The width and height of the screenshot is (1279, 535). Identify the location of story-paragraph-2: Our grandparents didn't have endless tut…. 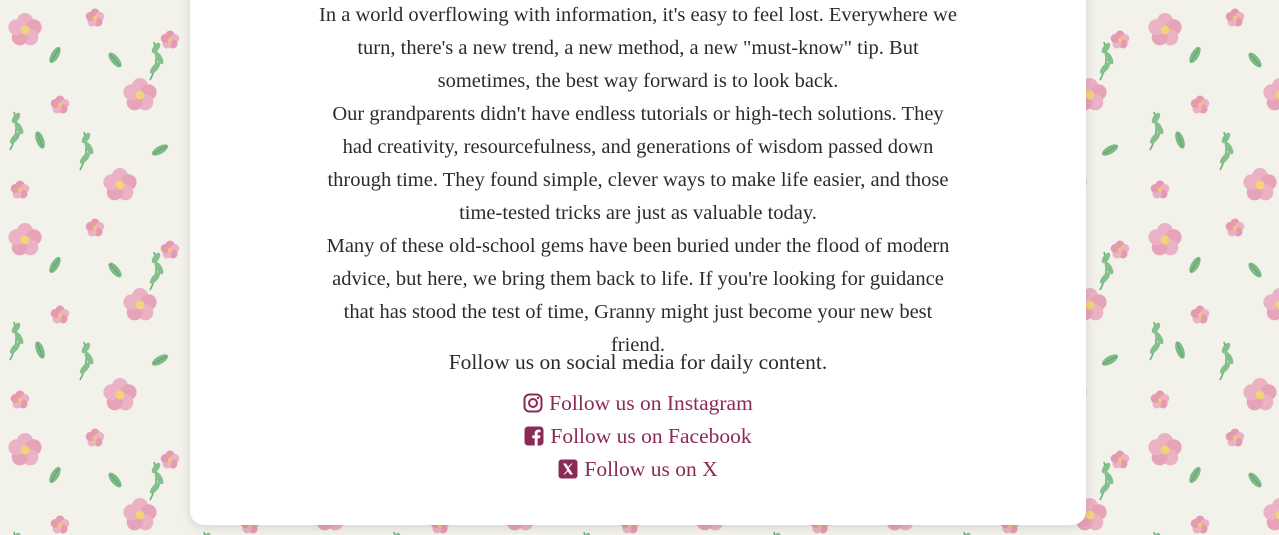
(638, 163).